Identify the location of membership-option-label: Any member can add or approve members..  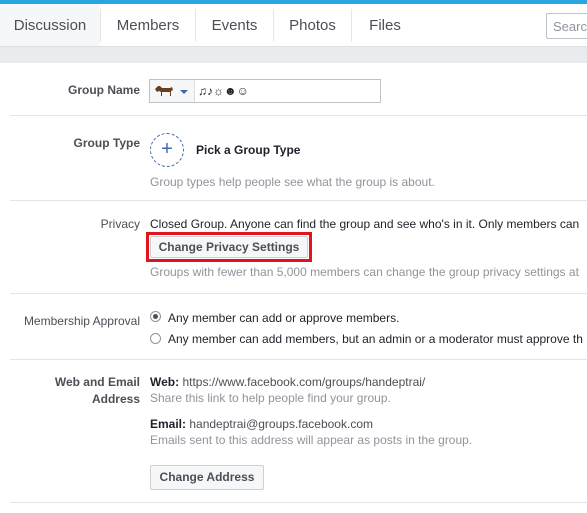
(284, 318).